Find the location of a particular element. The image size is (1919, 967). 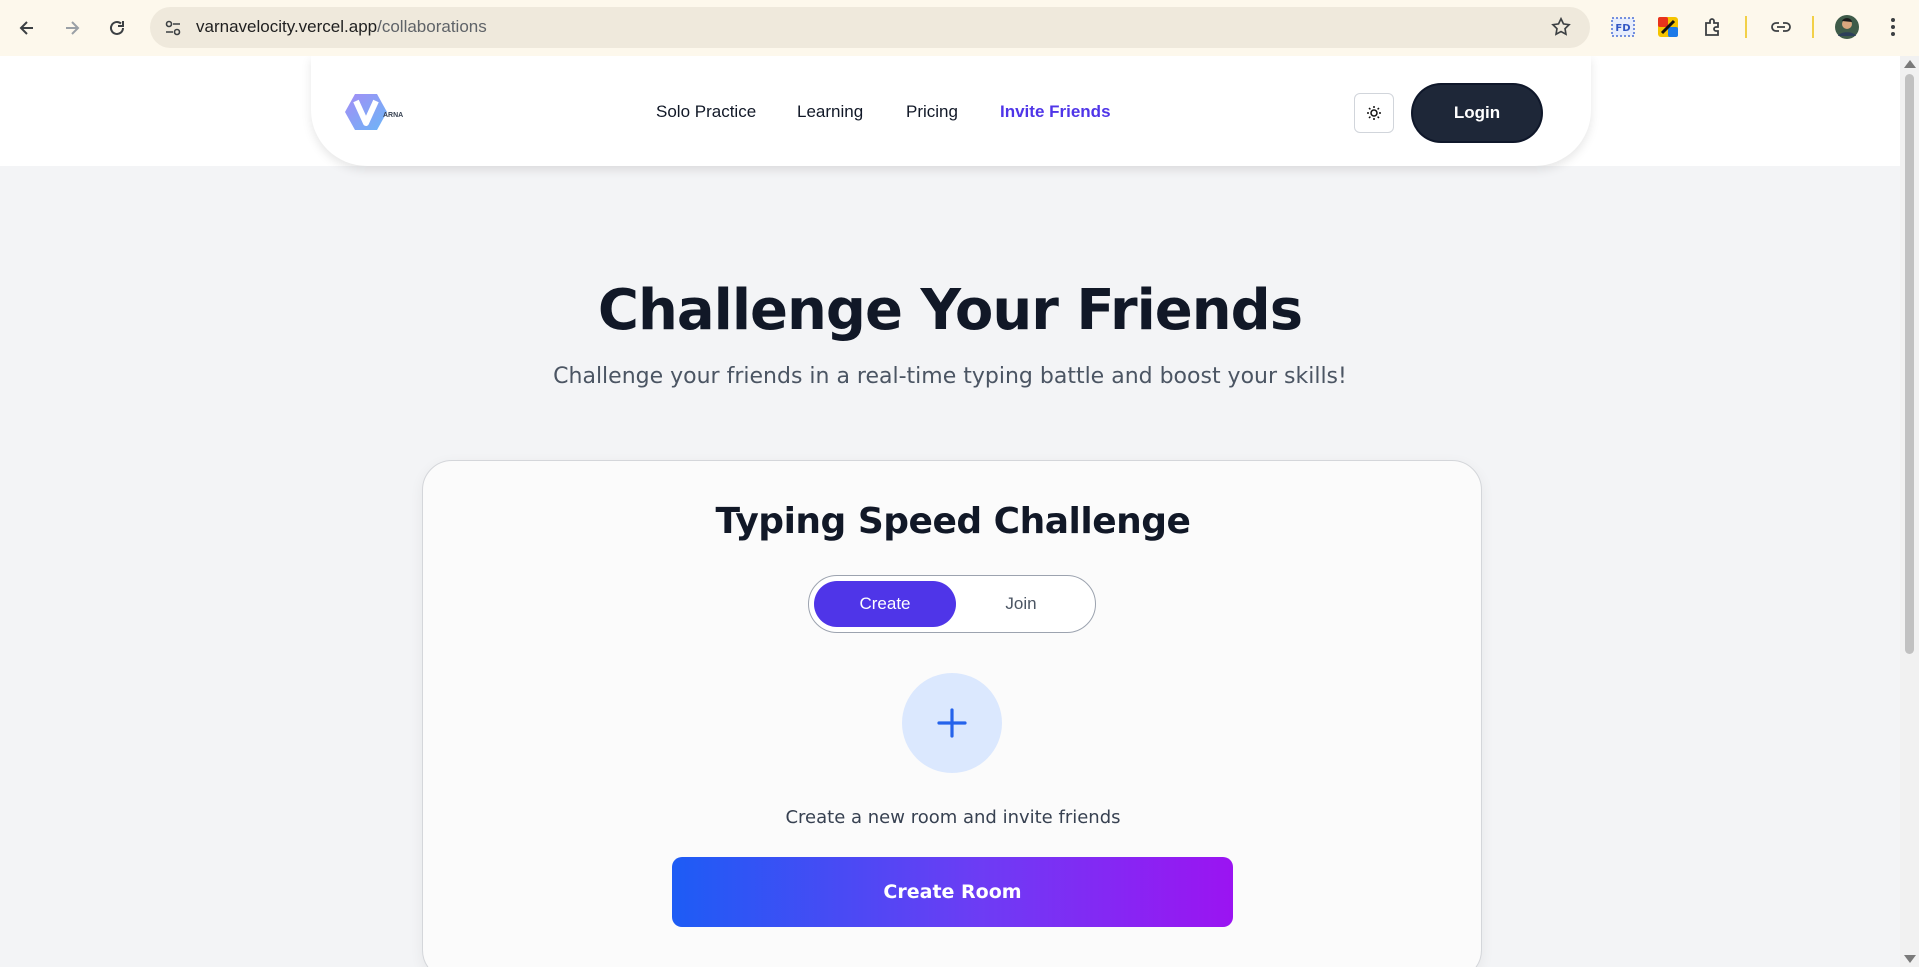

tab-join: Join is located at coordinates (1021, 604).